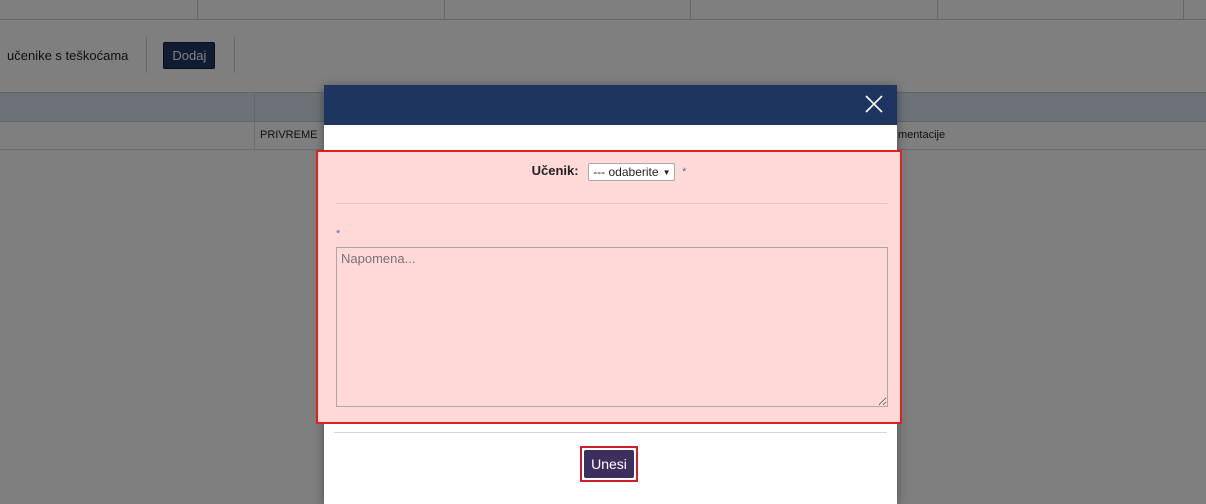 This screenshot has width=1206, height=504. I want to click on student-label: Učenik:, so click(555, 171).